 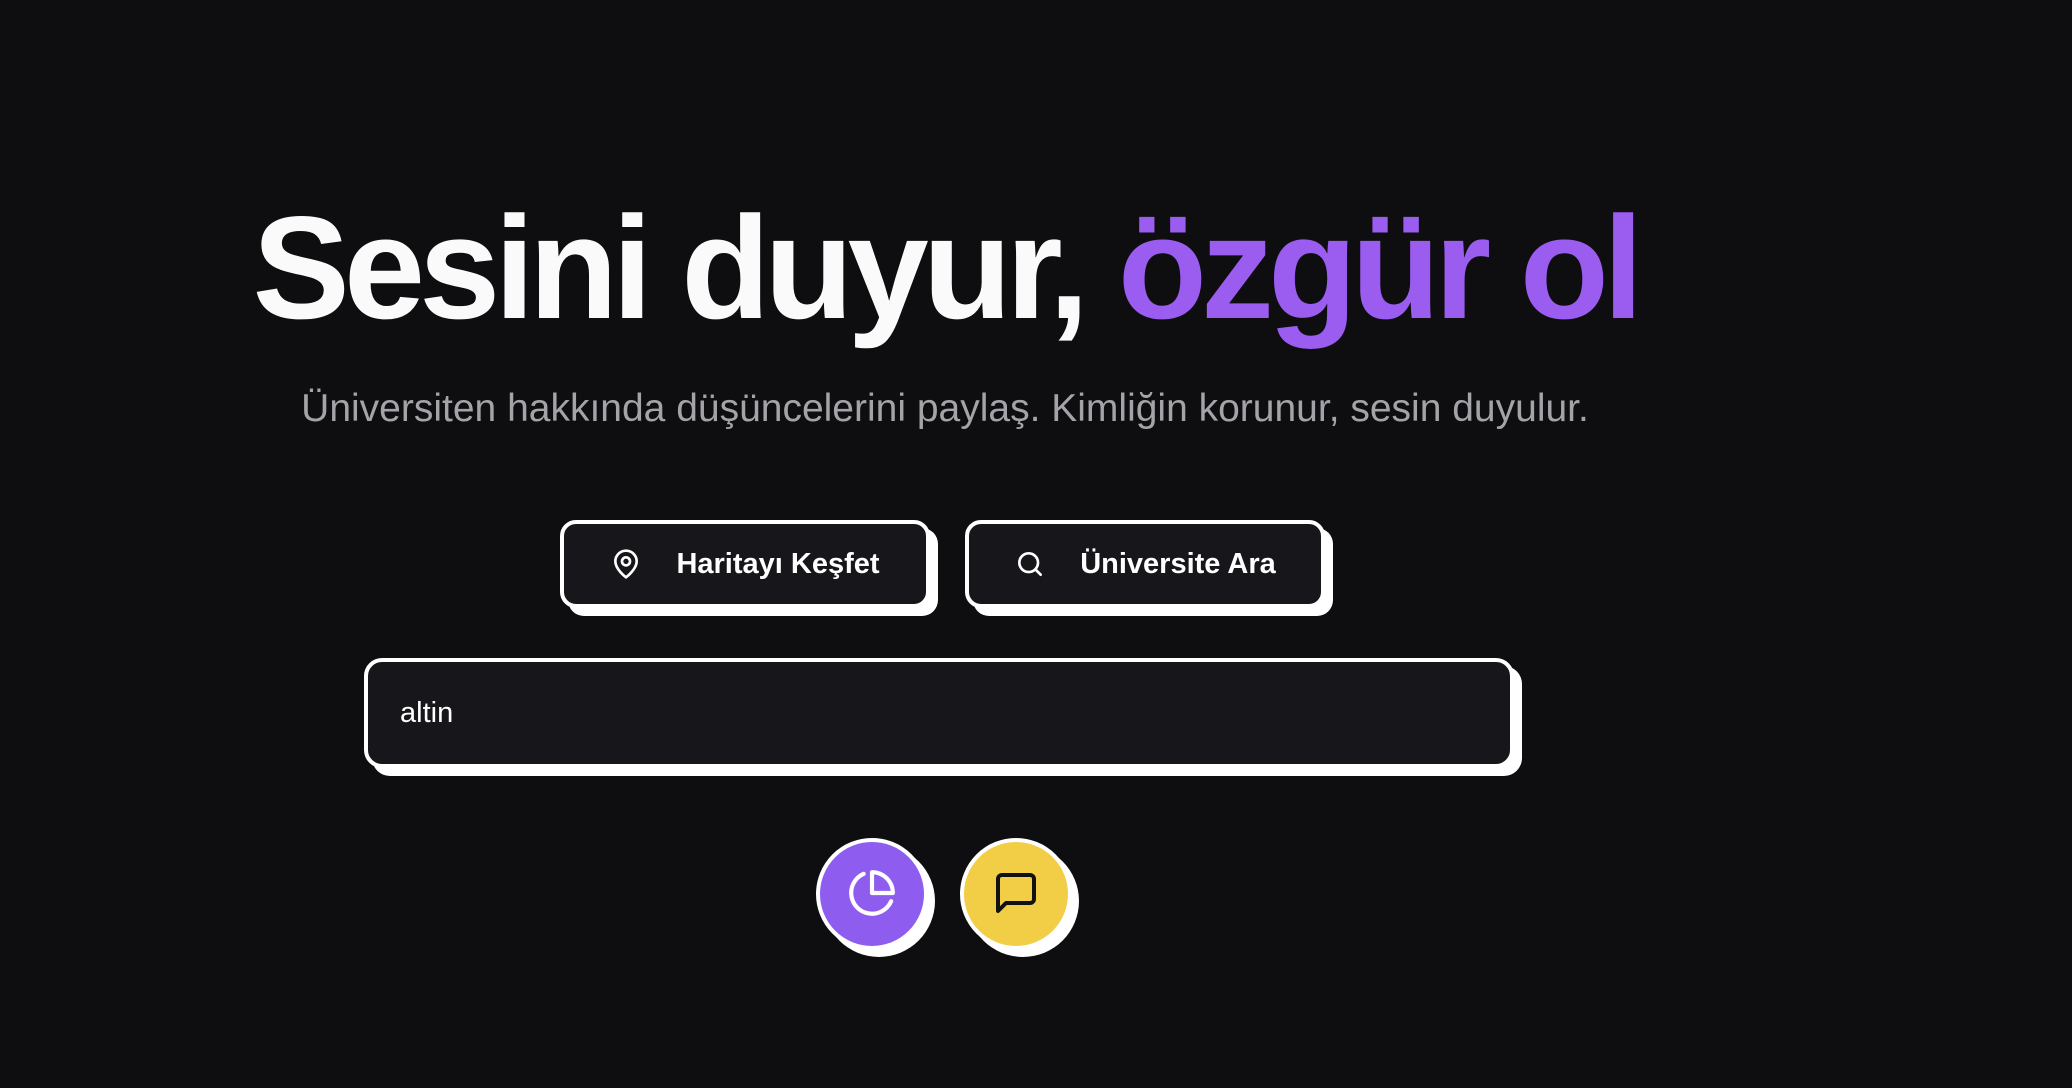 I want to click on hero-title-accent: özgür ol, so click(x=1380, y=267).